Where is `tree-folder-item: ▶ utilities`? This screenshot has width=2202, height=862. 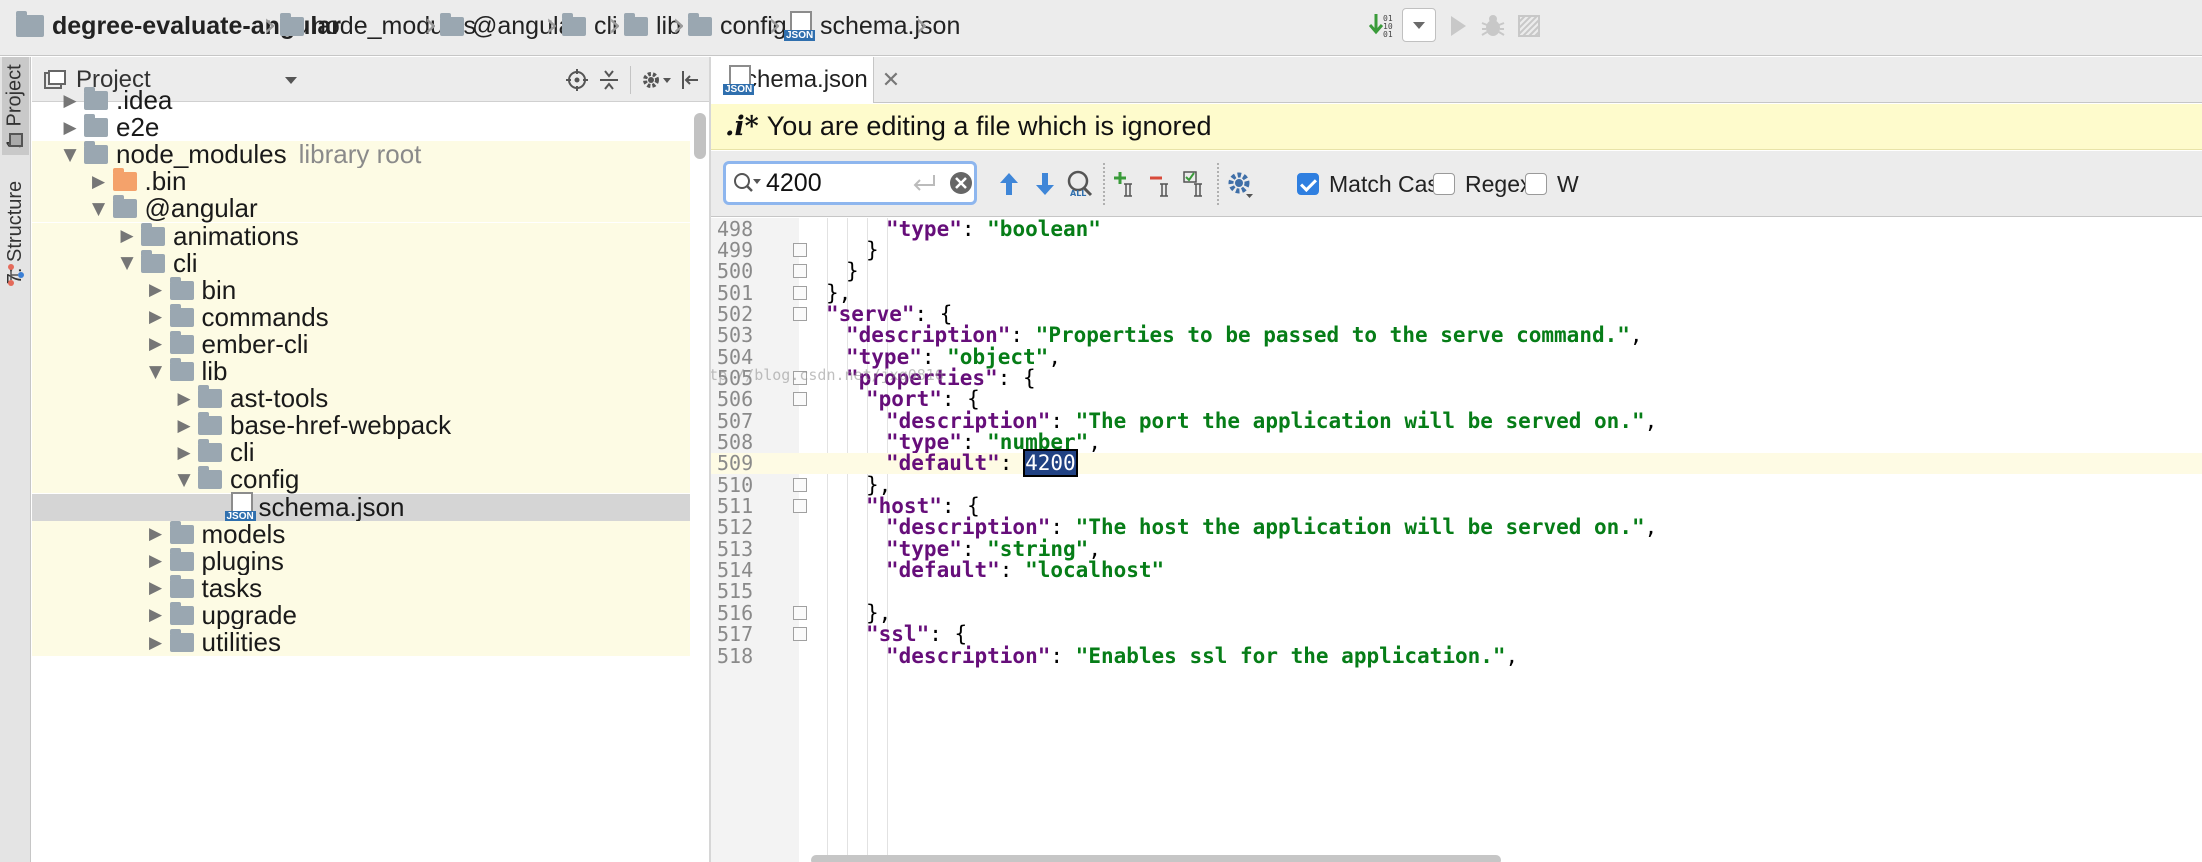 tree-folder-item: ▶ utilities is located at coordinates (361, 642).